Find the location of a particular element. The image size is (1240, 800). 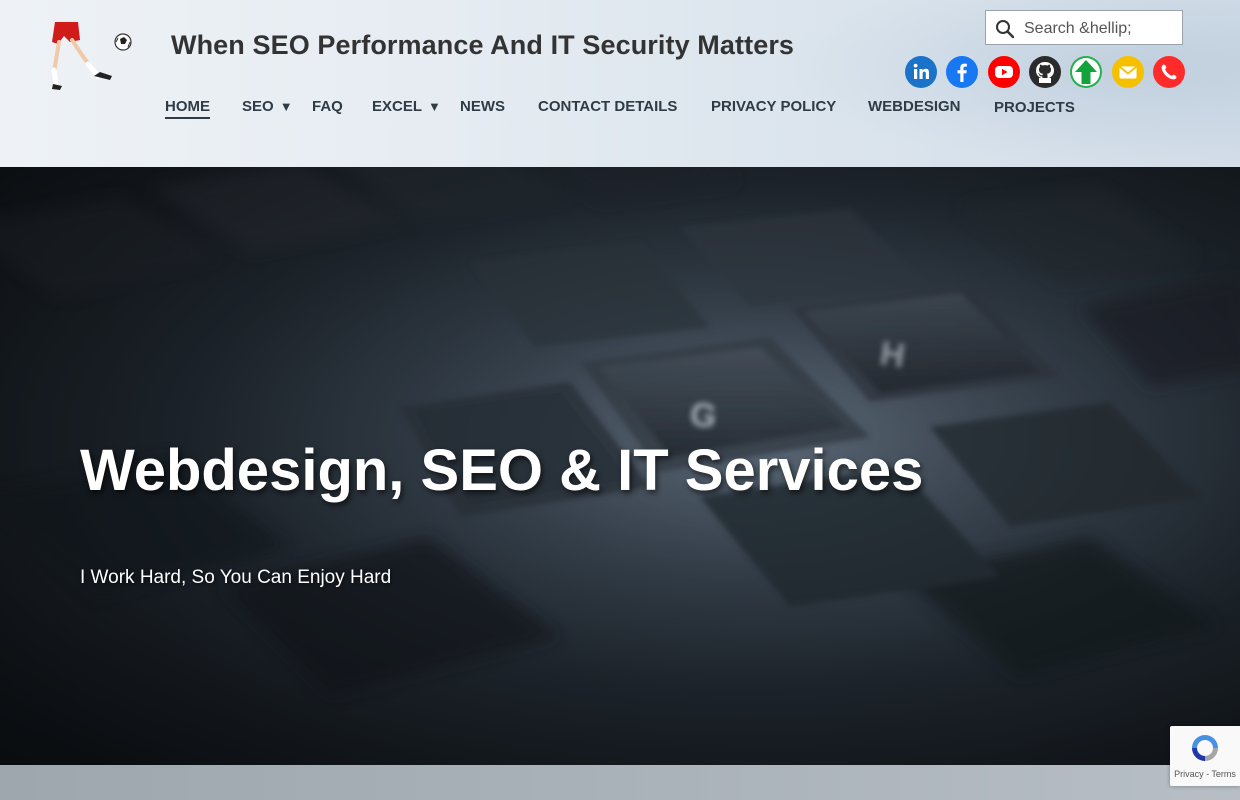

nav-item-label: PRIVACY POLICY is located at coordinates (774, 106).